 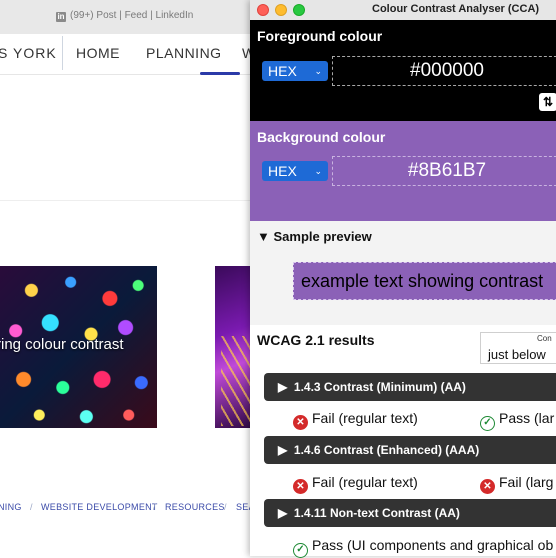 I want to click on result-label: Pass (UI components and graphical ob, so click(x=433, y=545).